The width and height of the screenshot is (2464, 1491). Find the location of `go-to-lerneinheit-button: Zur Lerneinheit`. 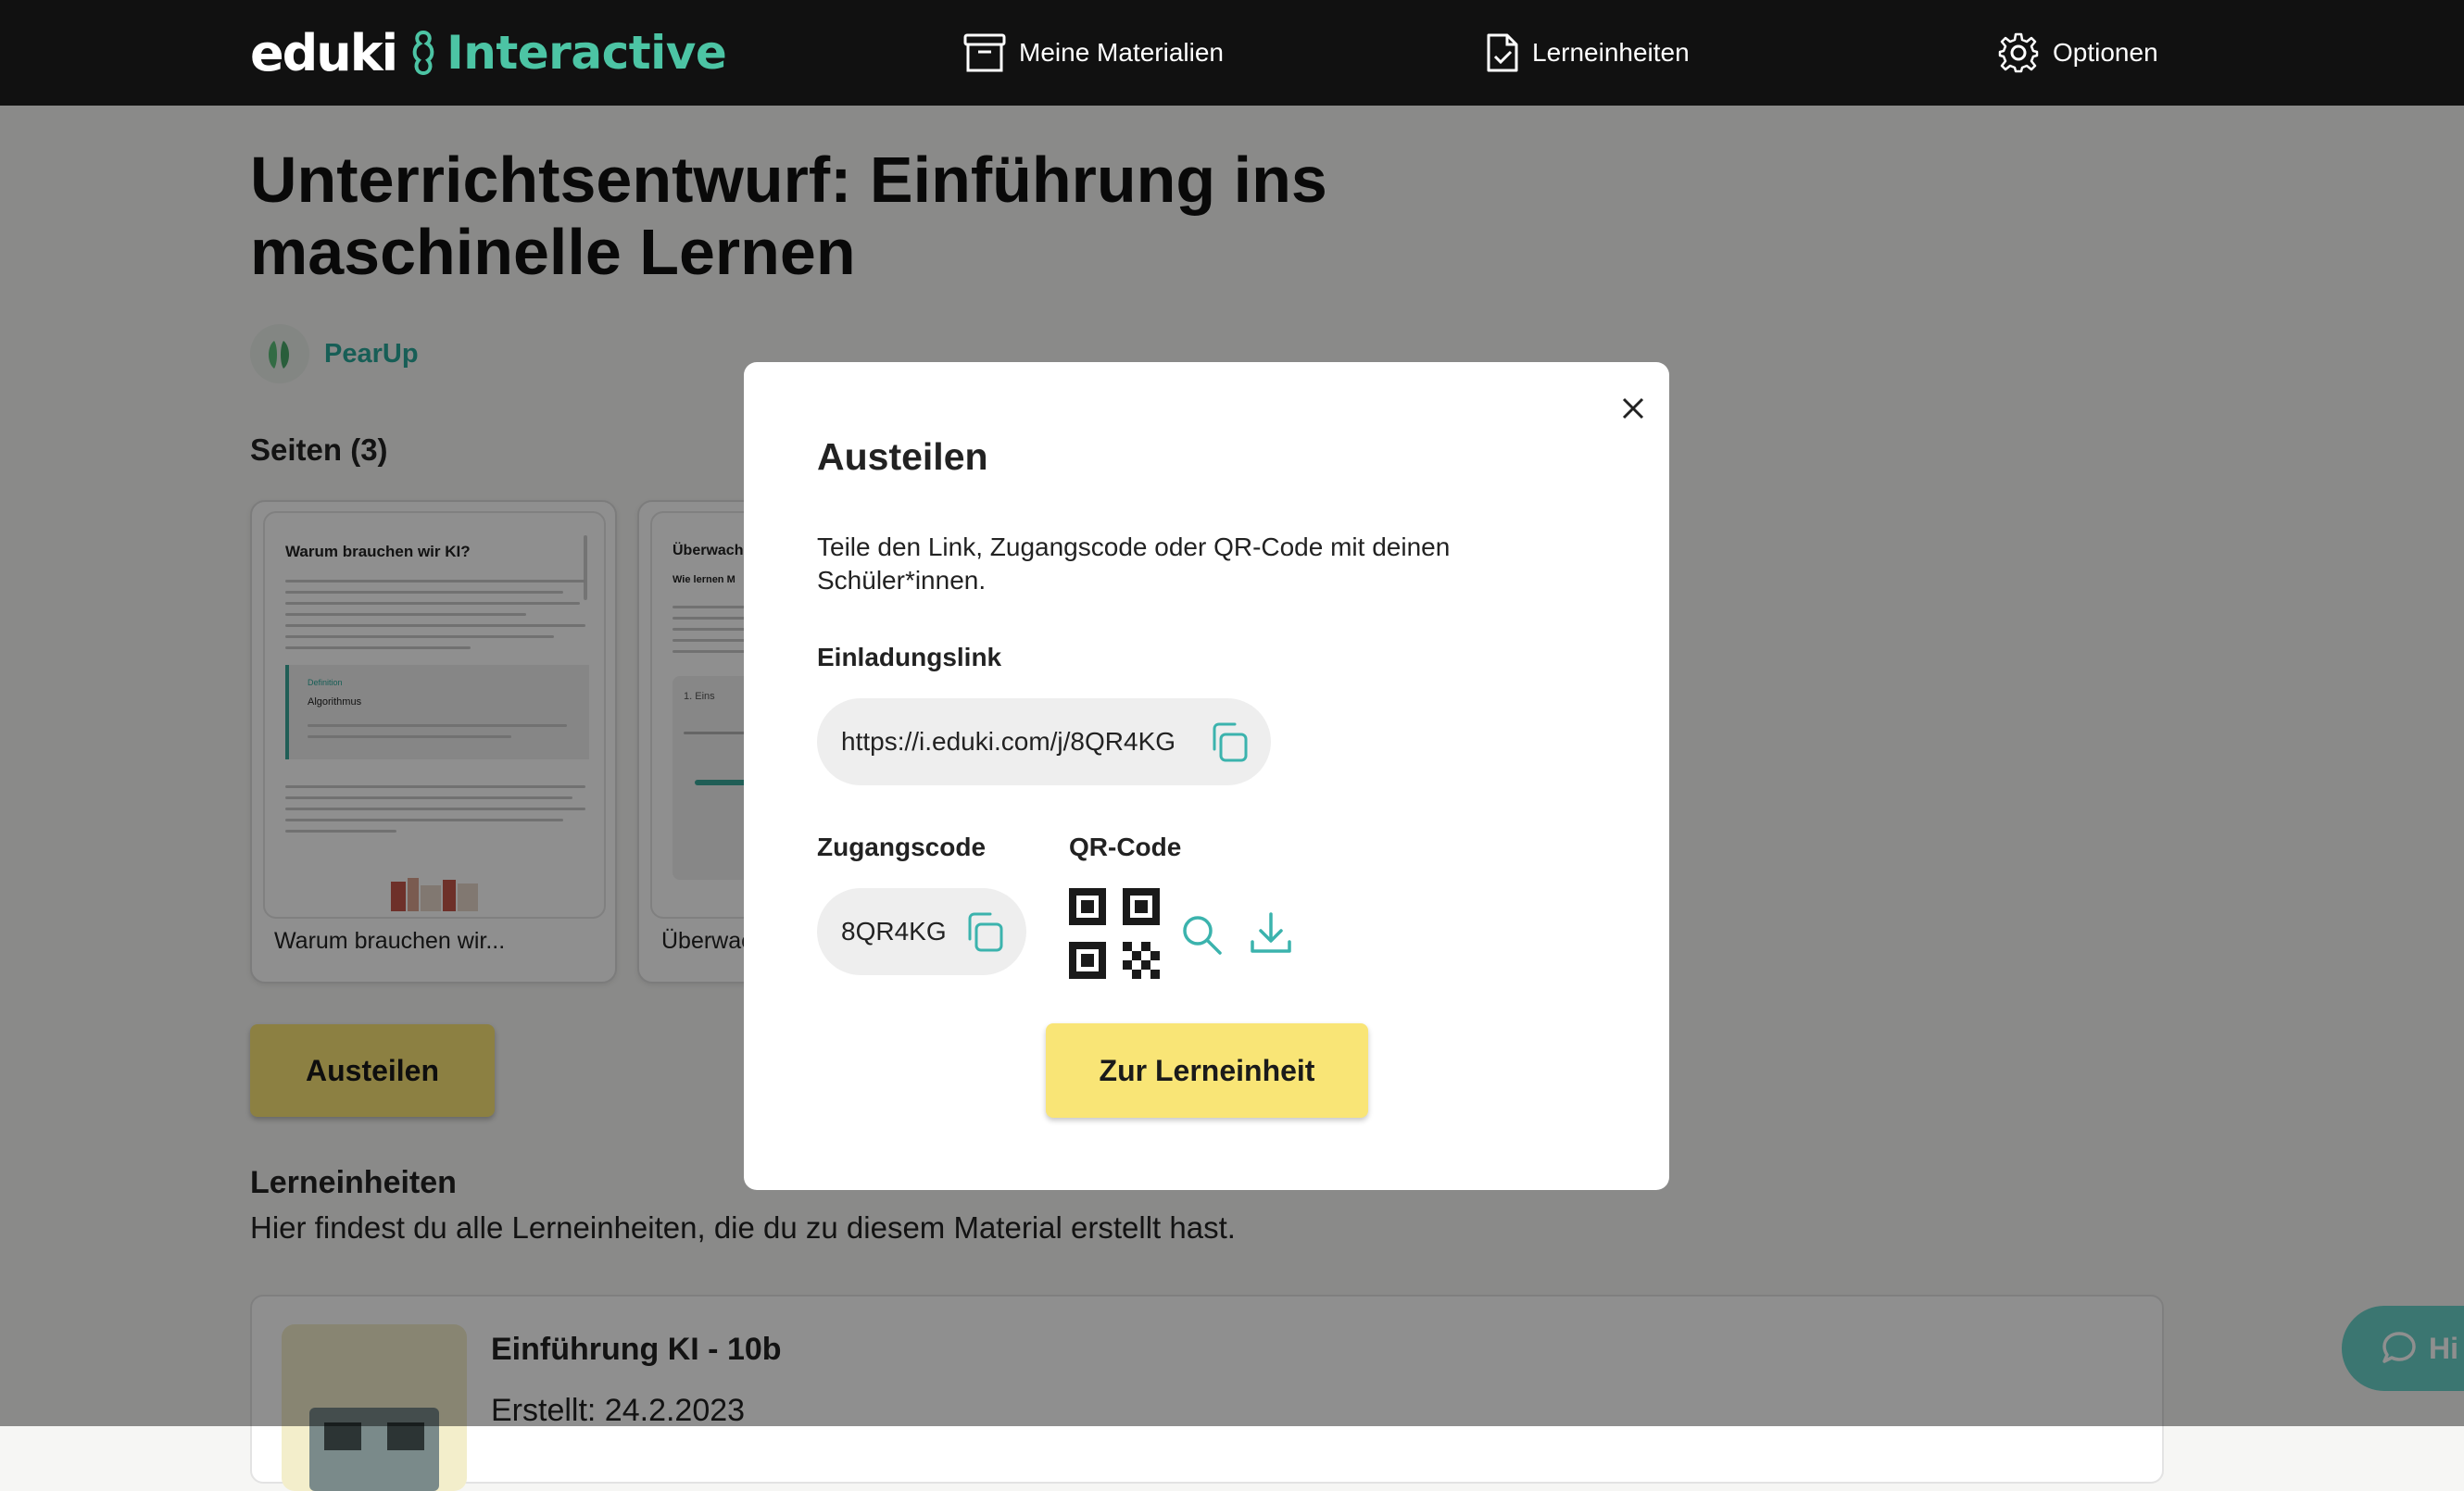

go-to-lerneinheit-button: Zur Lerneinheit is located at coordinates (1207, 1070).